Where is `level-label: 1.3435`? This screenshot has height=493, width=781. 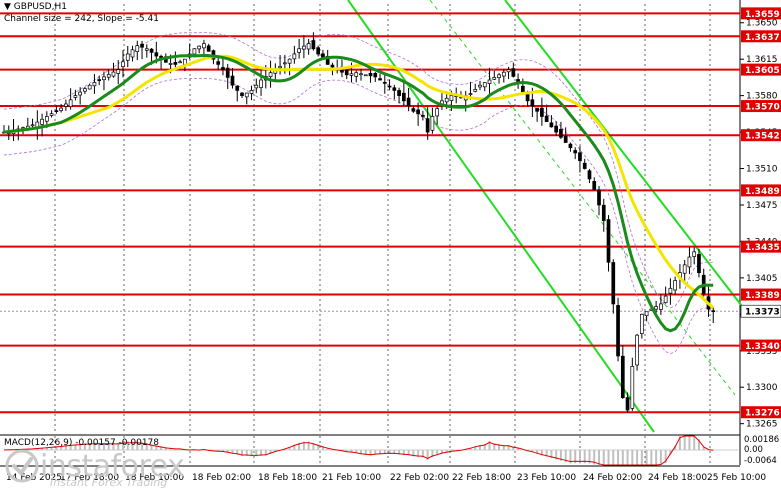 level-label: 1.3435 is located at coordinates (762, 248).